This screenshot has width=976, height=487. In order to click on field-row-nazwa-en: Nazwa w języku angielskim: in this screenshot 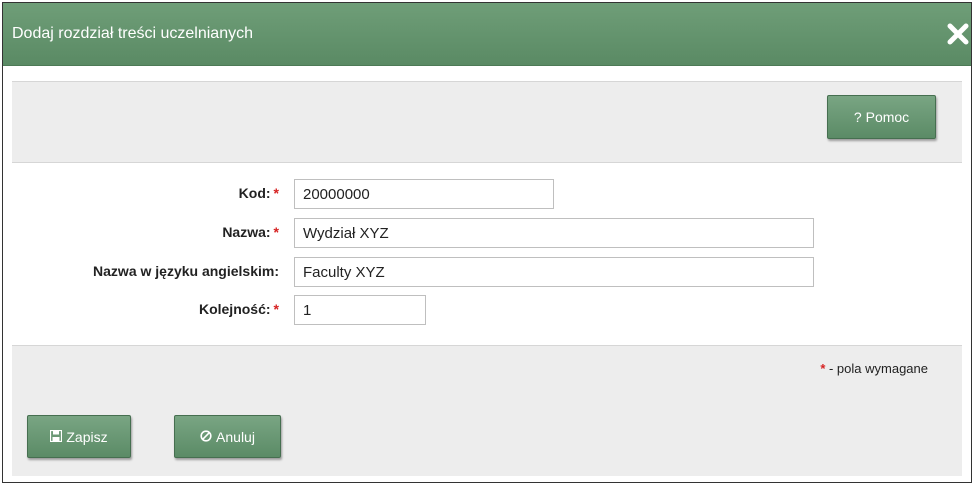, I will do `click(487, 272)`.